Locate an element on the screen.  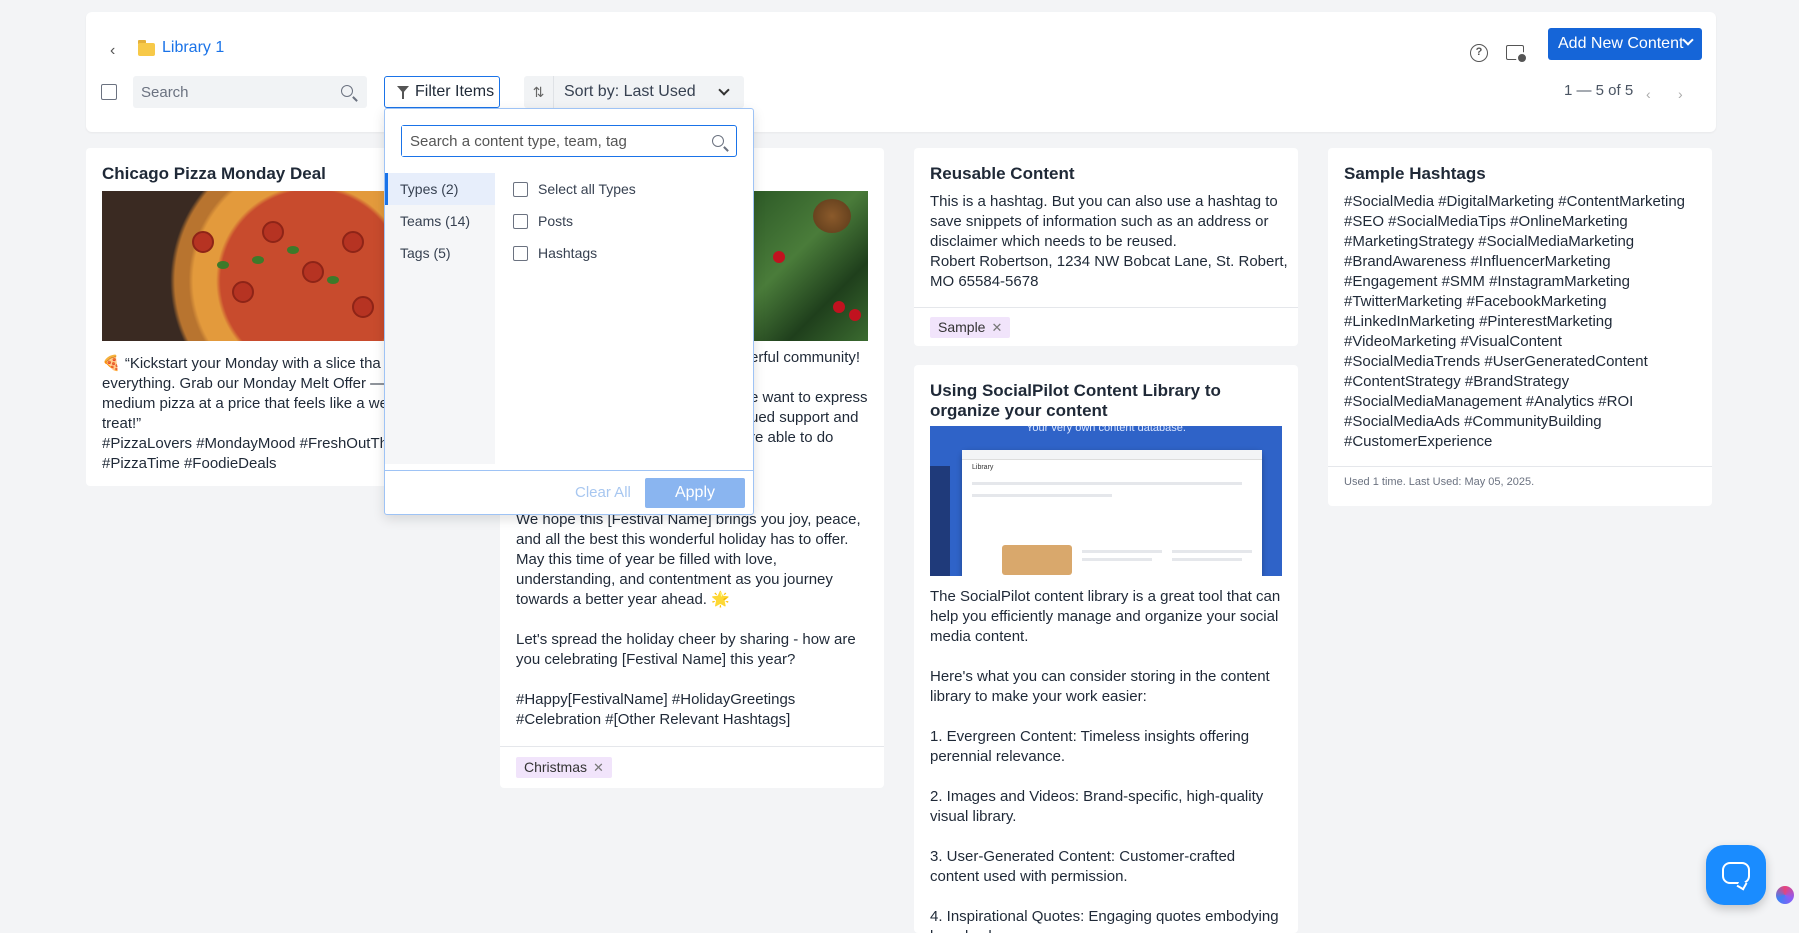
sort-select: ⇅ Sort by: Last Used is located at coordinates (634, 92).